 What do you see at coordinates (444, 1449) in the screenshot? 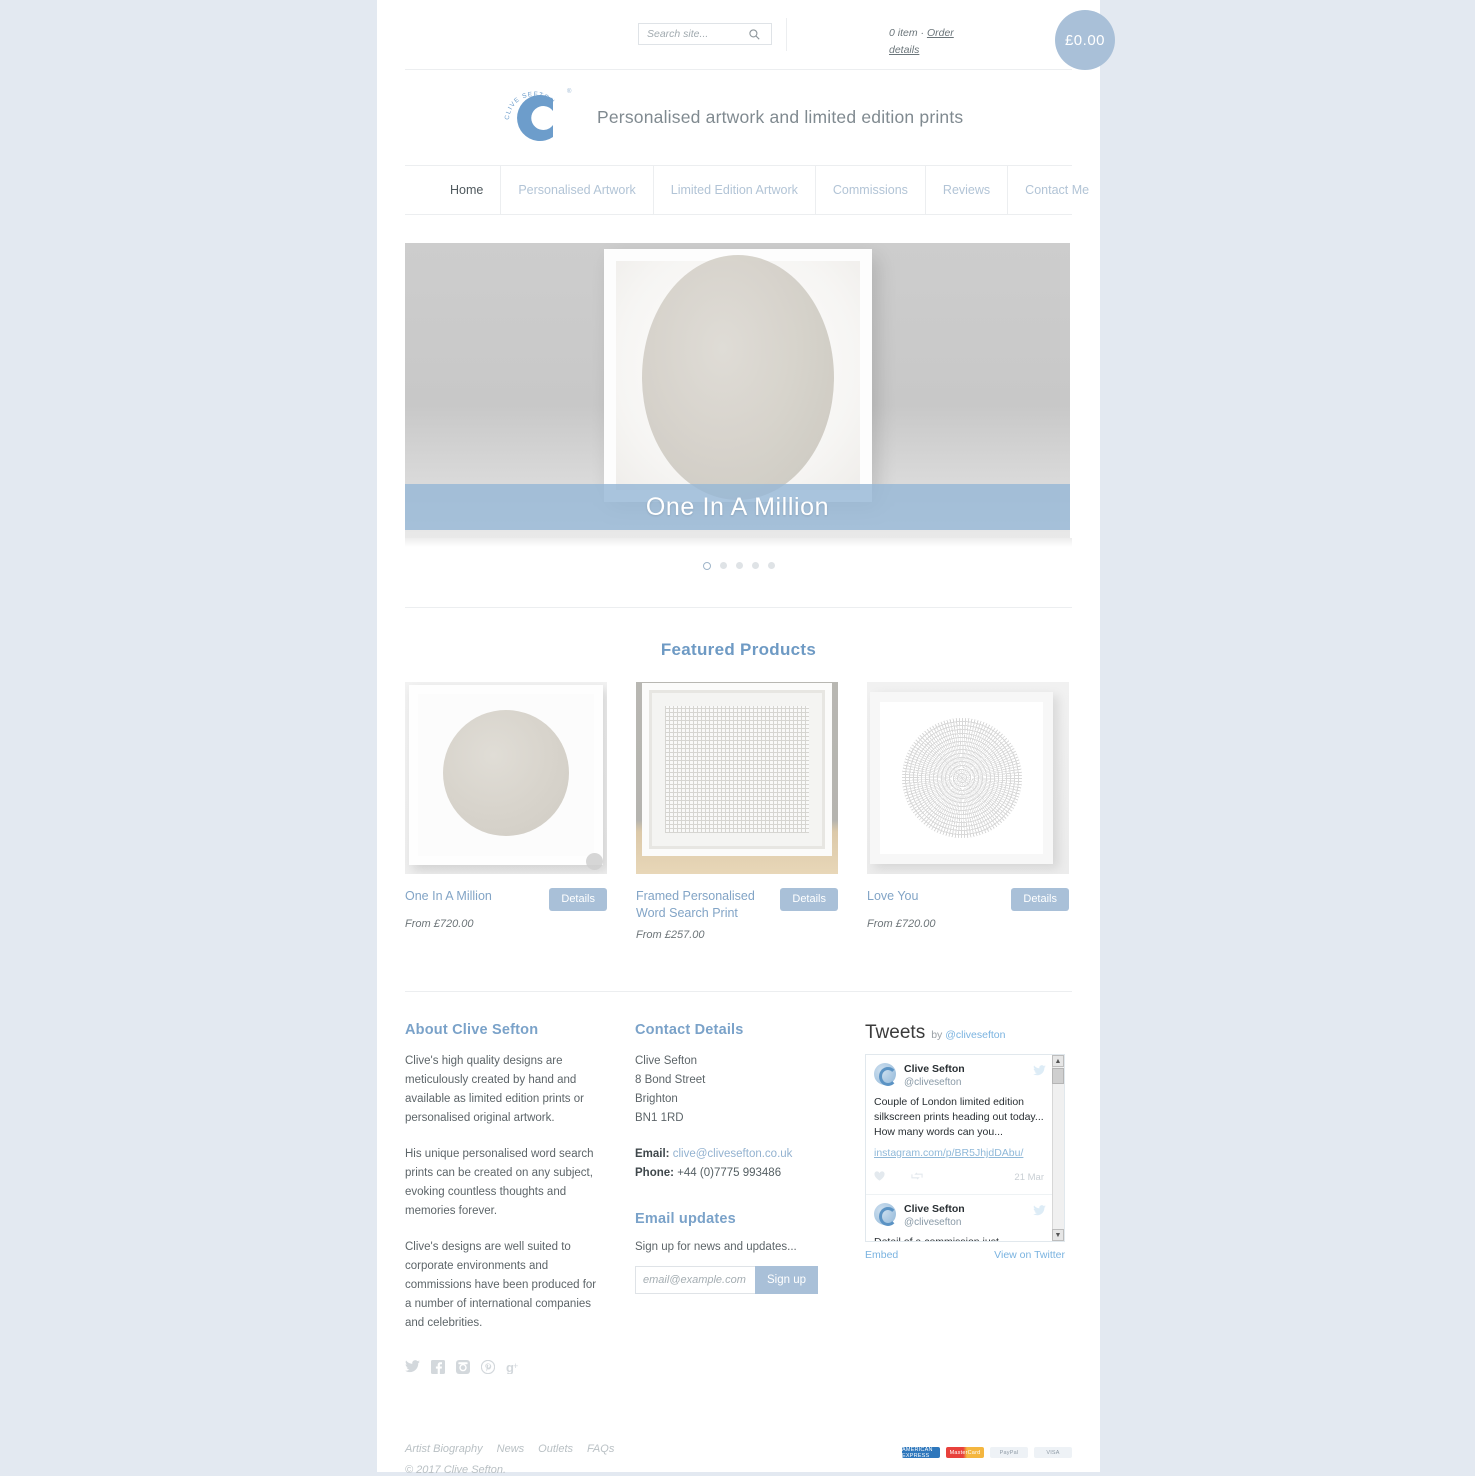
I see `footer-link-artist-biography: Artist Biography` at bounding box center [444, 1449].